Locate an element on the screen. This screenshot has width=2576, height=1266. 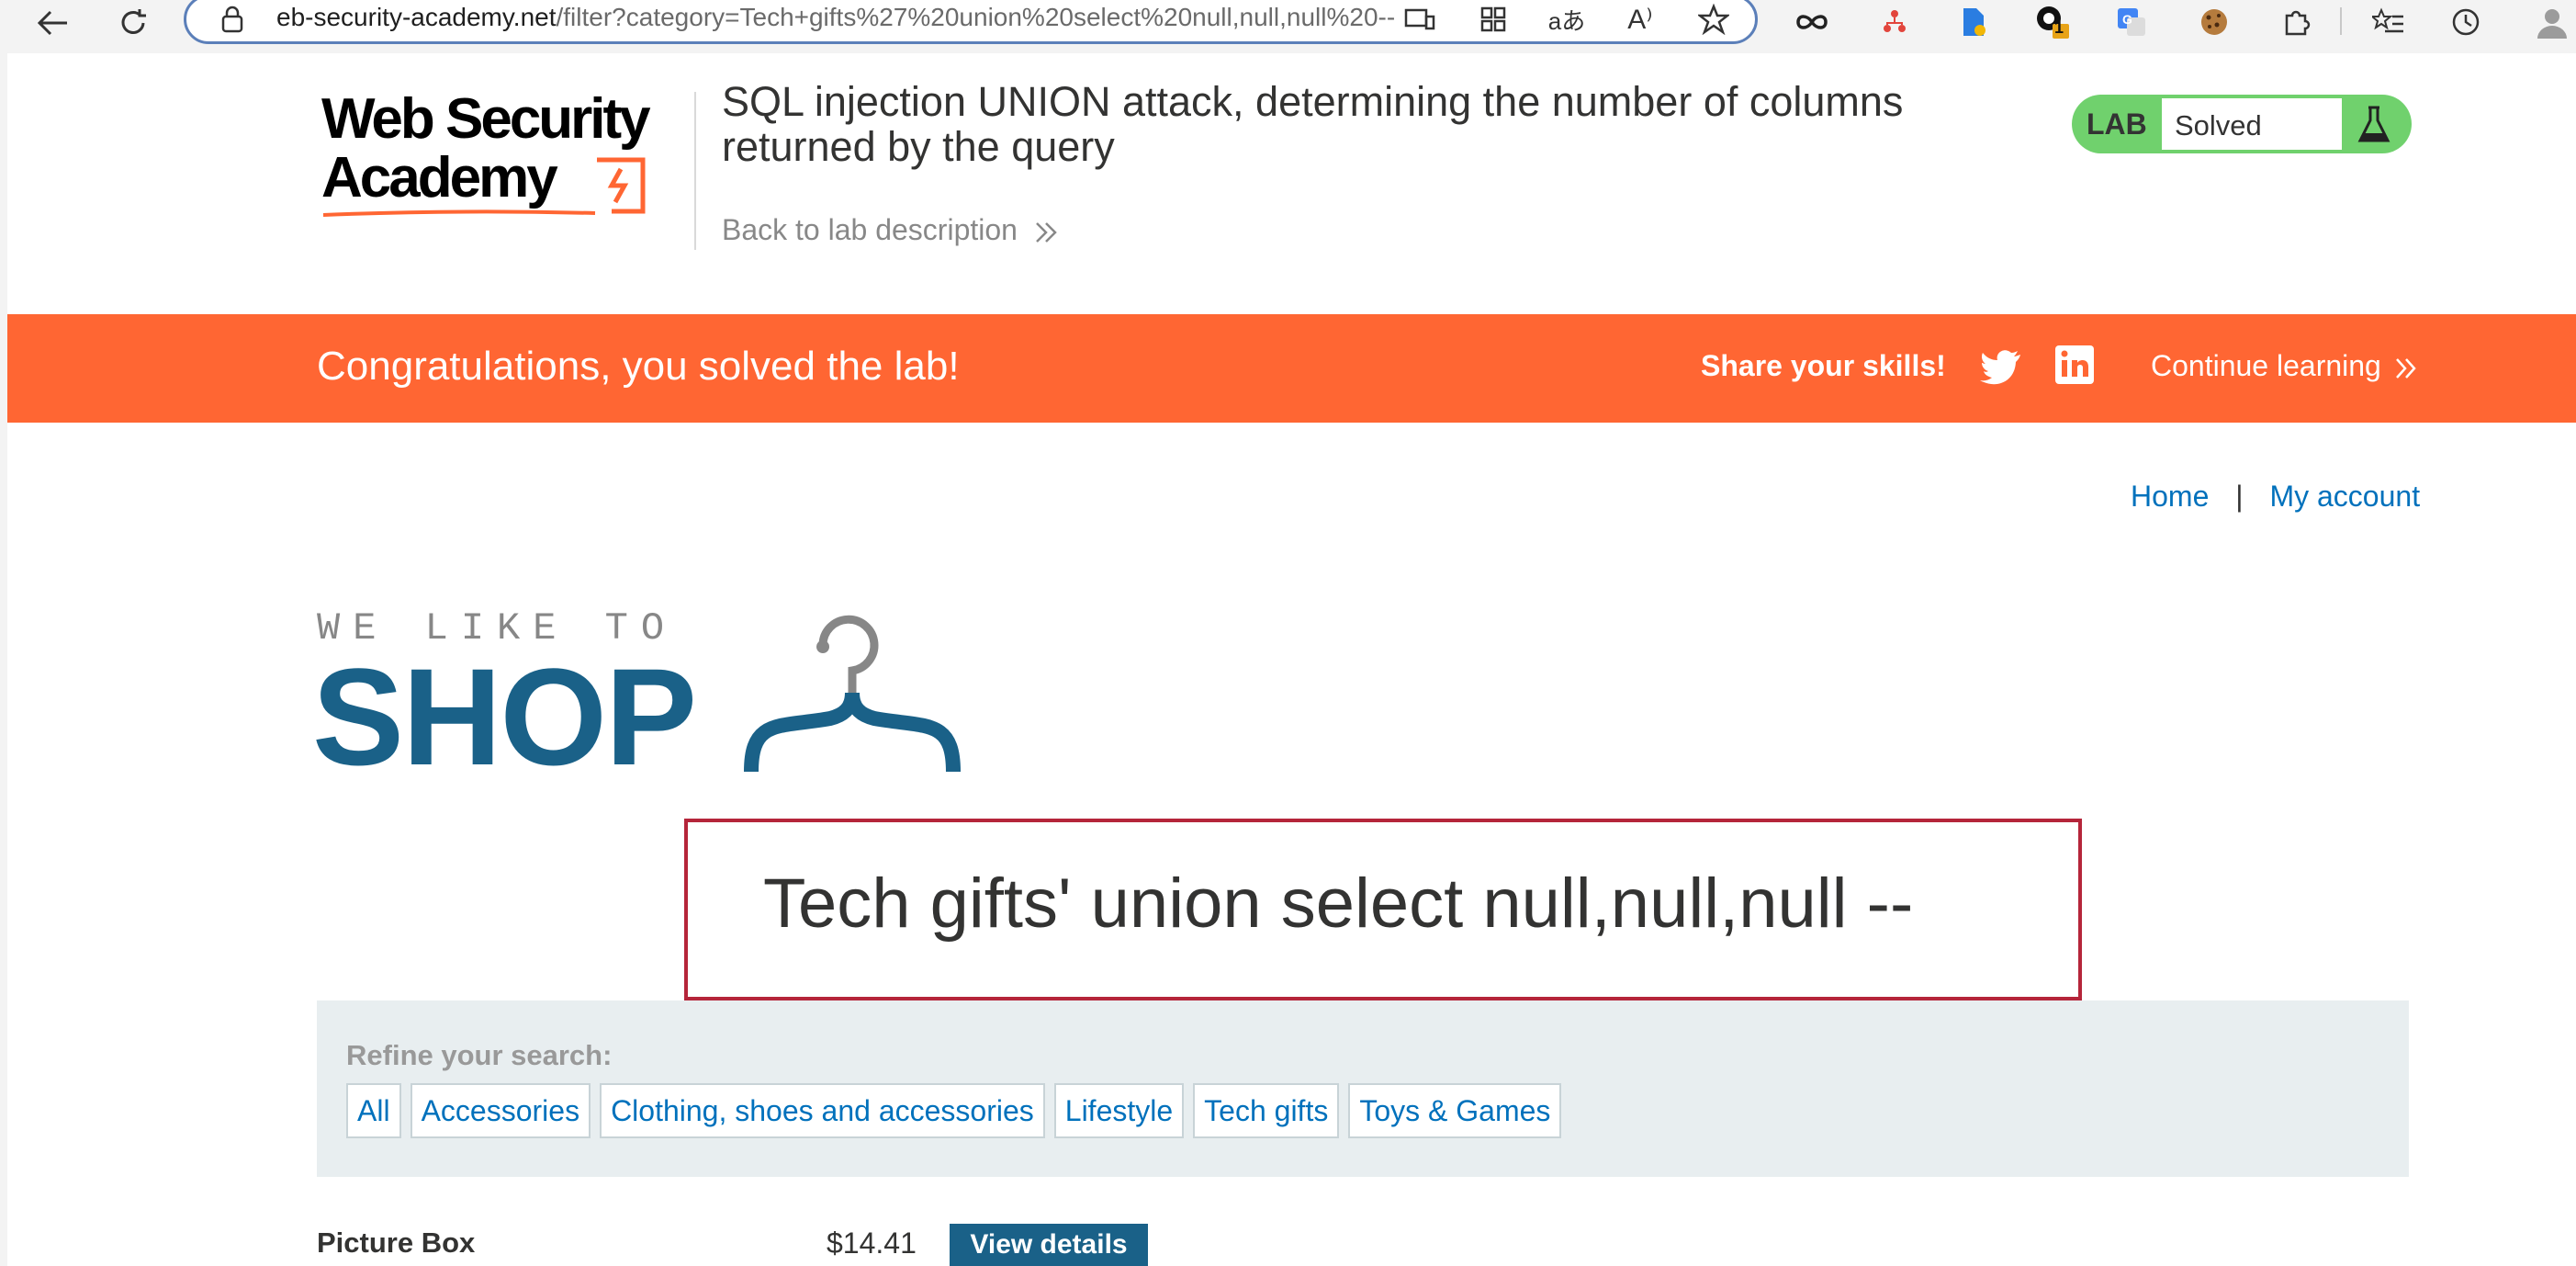
google-translate-icon: G is located at coordinates (2131, 22).